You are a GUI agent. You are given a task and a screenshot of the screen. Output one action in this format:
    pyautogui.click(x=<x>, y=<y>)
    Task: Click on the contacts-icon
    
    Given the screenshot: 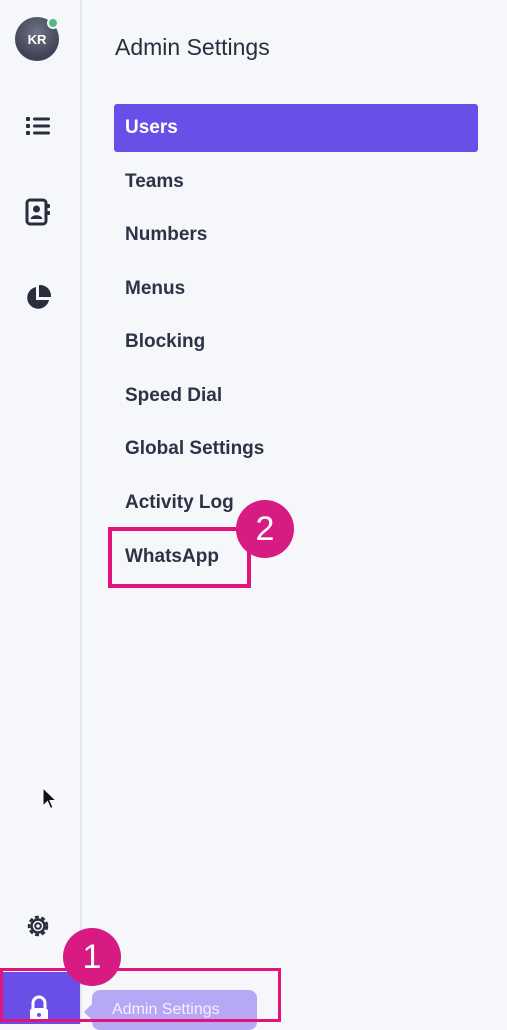 What is the action you would take?
    pyautogui.click(x=38, y=212)
    